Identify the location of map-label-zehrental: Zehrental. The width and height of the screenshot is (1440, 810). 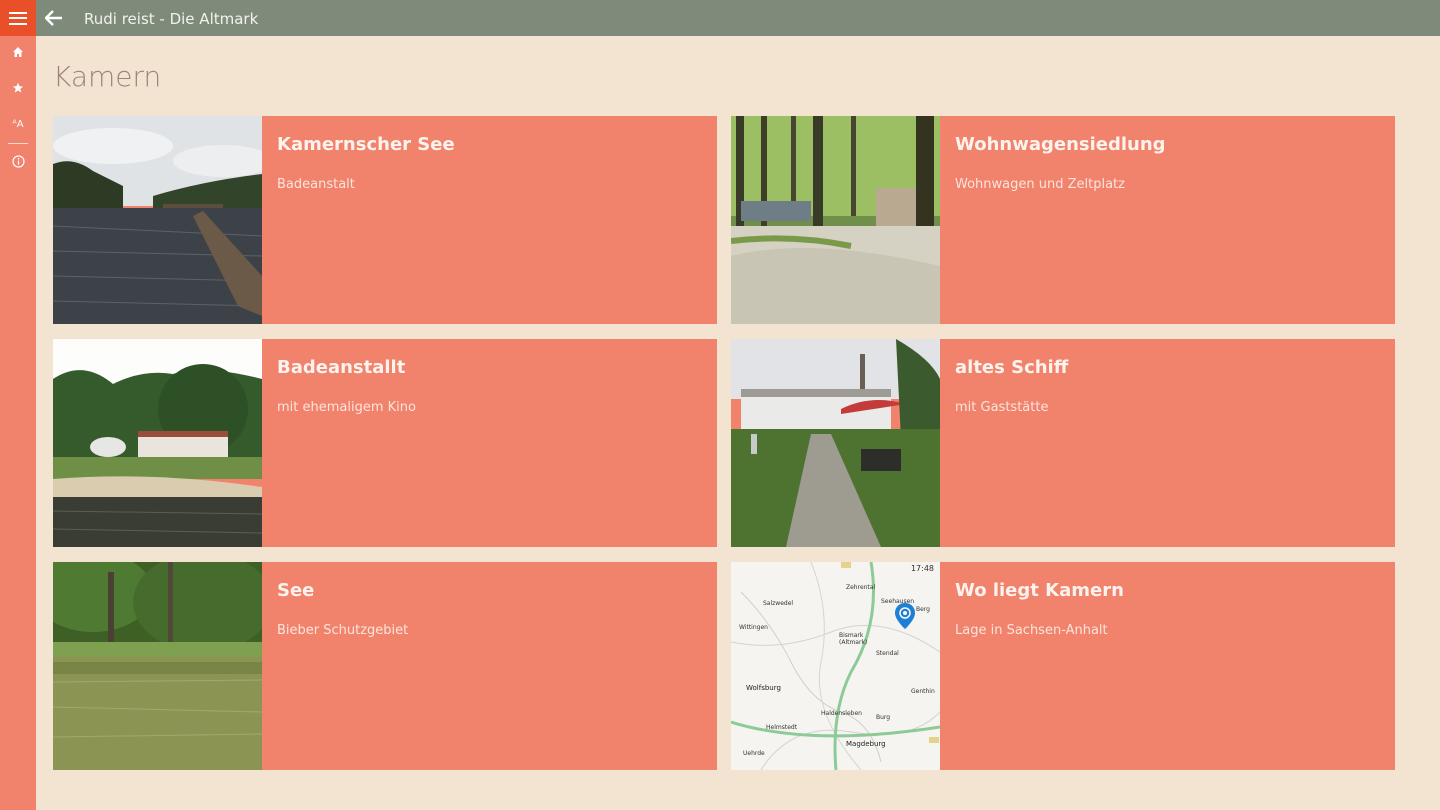
(861, 587).